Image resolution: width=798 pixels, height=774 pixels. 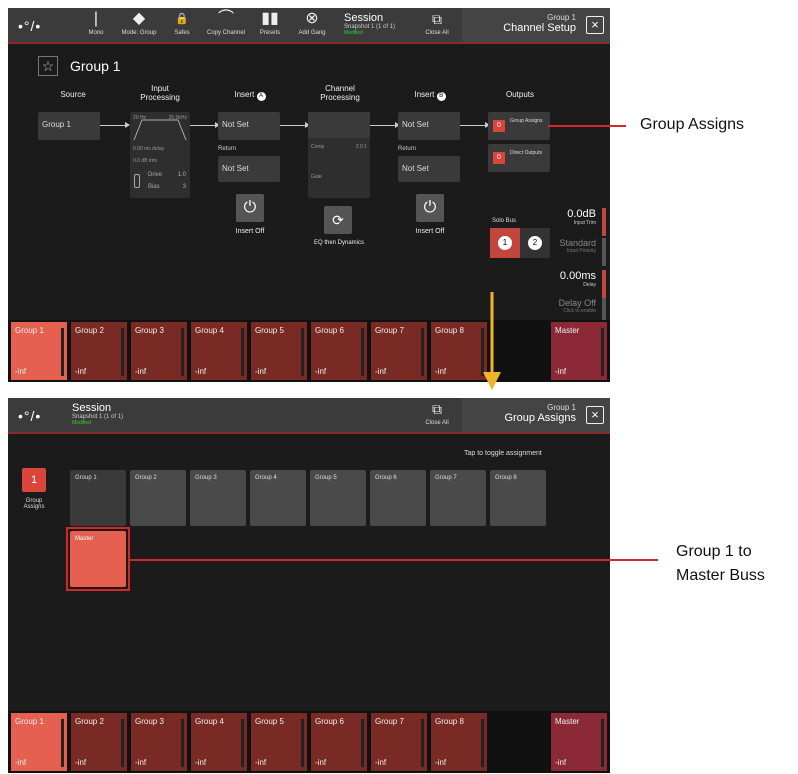 I want to click on insert-a-return: Not Set, so click(x=249, y=169).